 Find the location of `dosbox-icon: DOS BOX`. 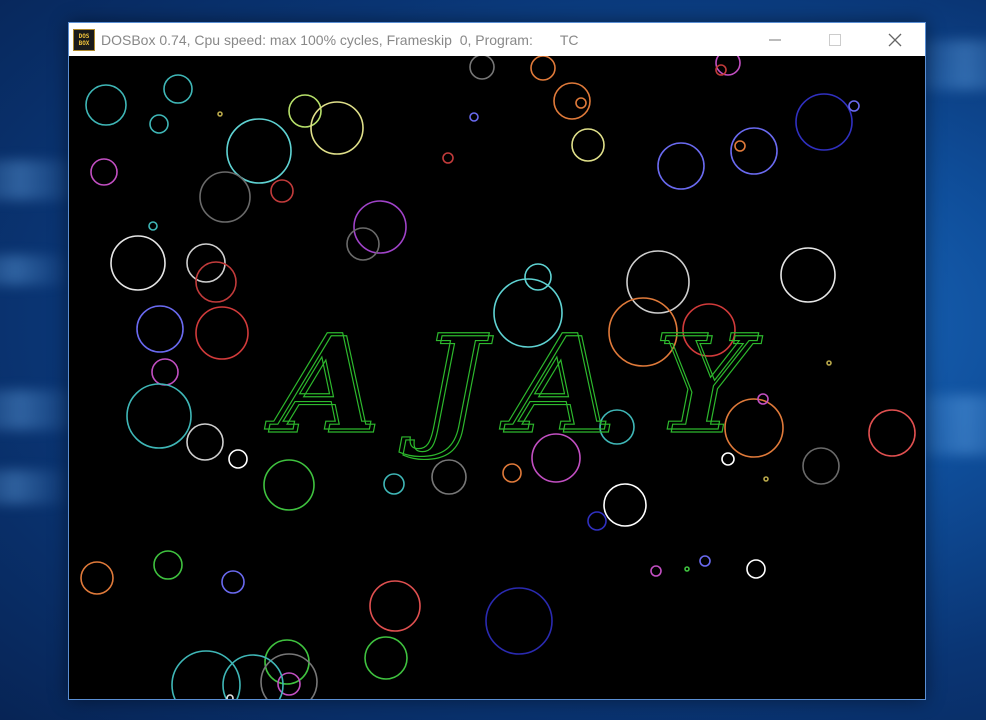

dosbox-icon: DOS BOX is located at coordinates (84, 39).